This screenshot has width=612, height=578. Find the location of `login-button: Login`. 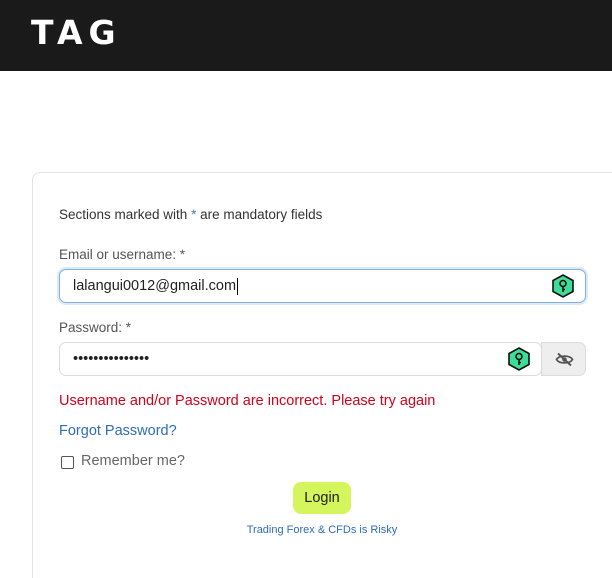

login-button: Login is located at coordinates (322, 498).